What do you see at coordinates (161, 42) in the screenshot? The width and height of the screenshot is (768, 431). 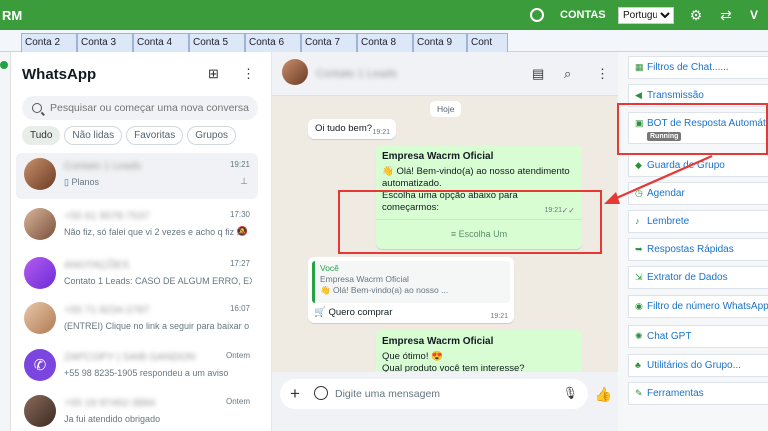 I see `tab-conta-4: Conta 4` at bounding box center [161, 42].